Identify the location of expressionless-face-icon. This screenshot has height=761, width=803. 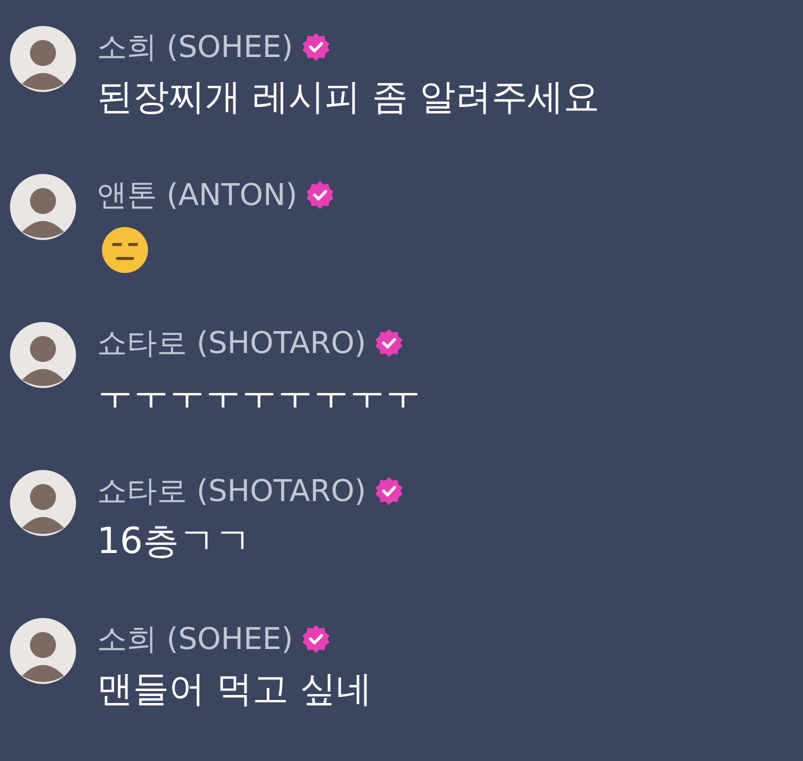
(125, 250).